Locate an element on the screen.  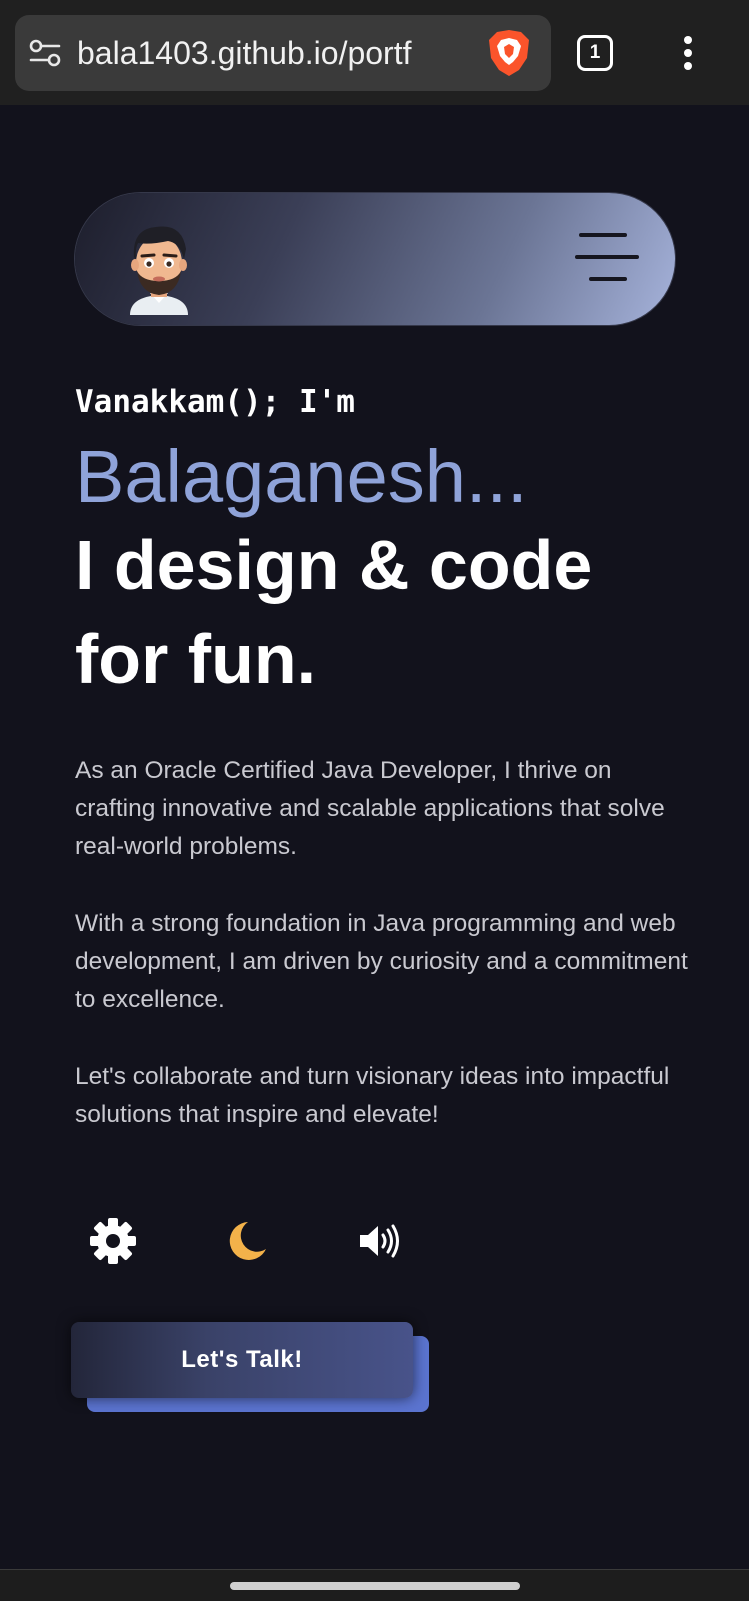
system-navigation-bar is located at coordinates (374, 1585).